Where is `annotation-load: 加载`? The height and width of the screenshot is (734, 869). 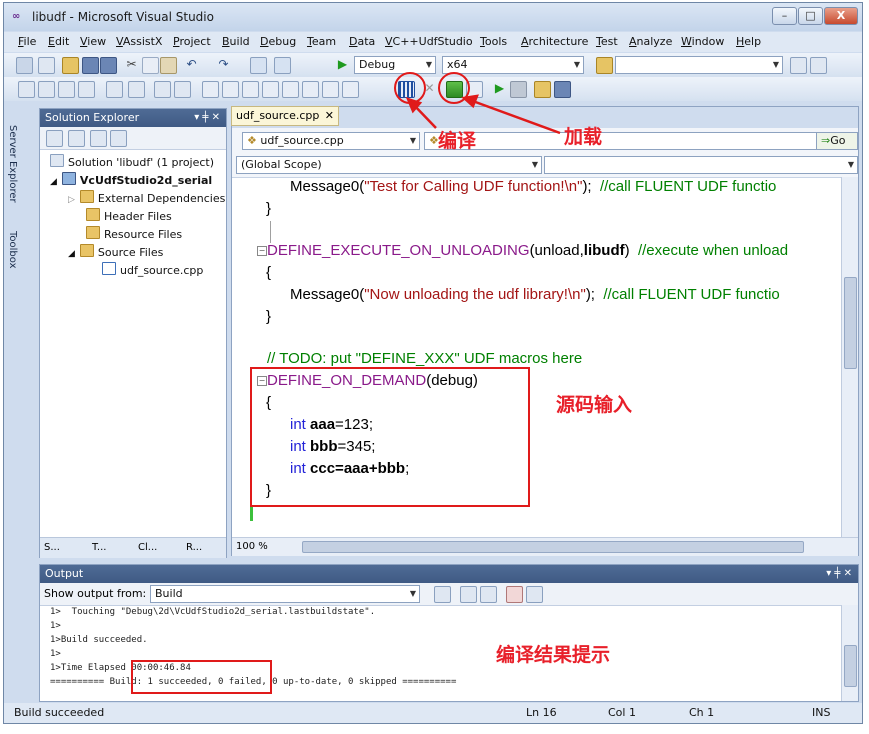 annotation-load: 加载 is located at coordinates (583, 137).